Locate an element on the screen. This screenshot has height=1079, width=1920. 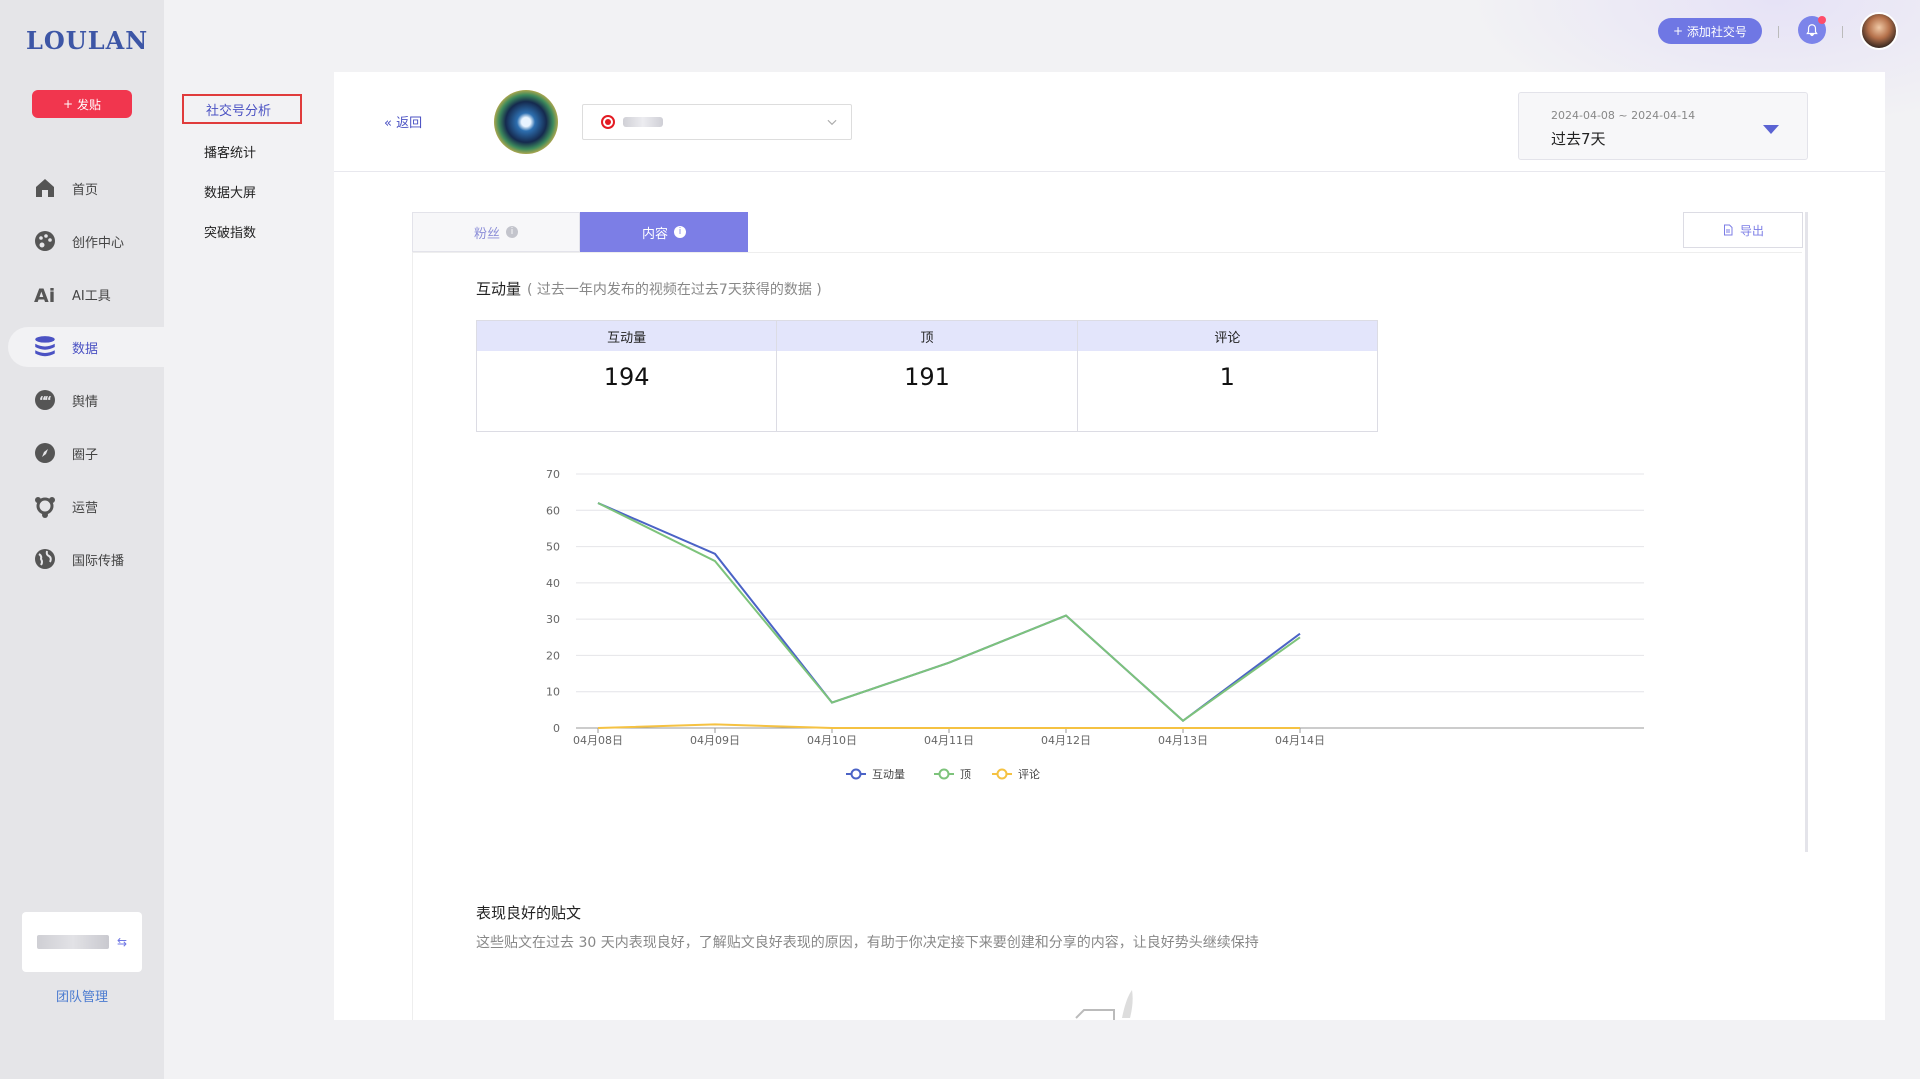
submenu: 社交号分析 播客统计 数据大屏 突破指数 is located at coordinates (249, 539).